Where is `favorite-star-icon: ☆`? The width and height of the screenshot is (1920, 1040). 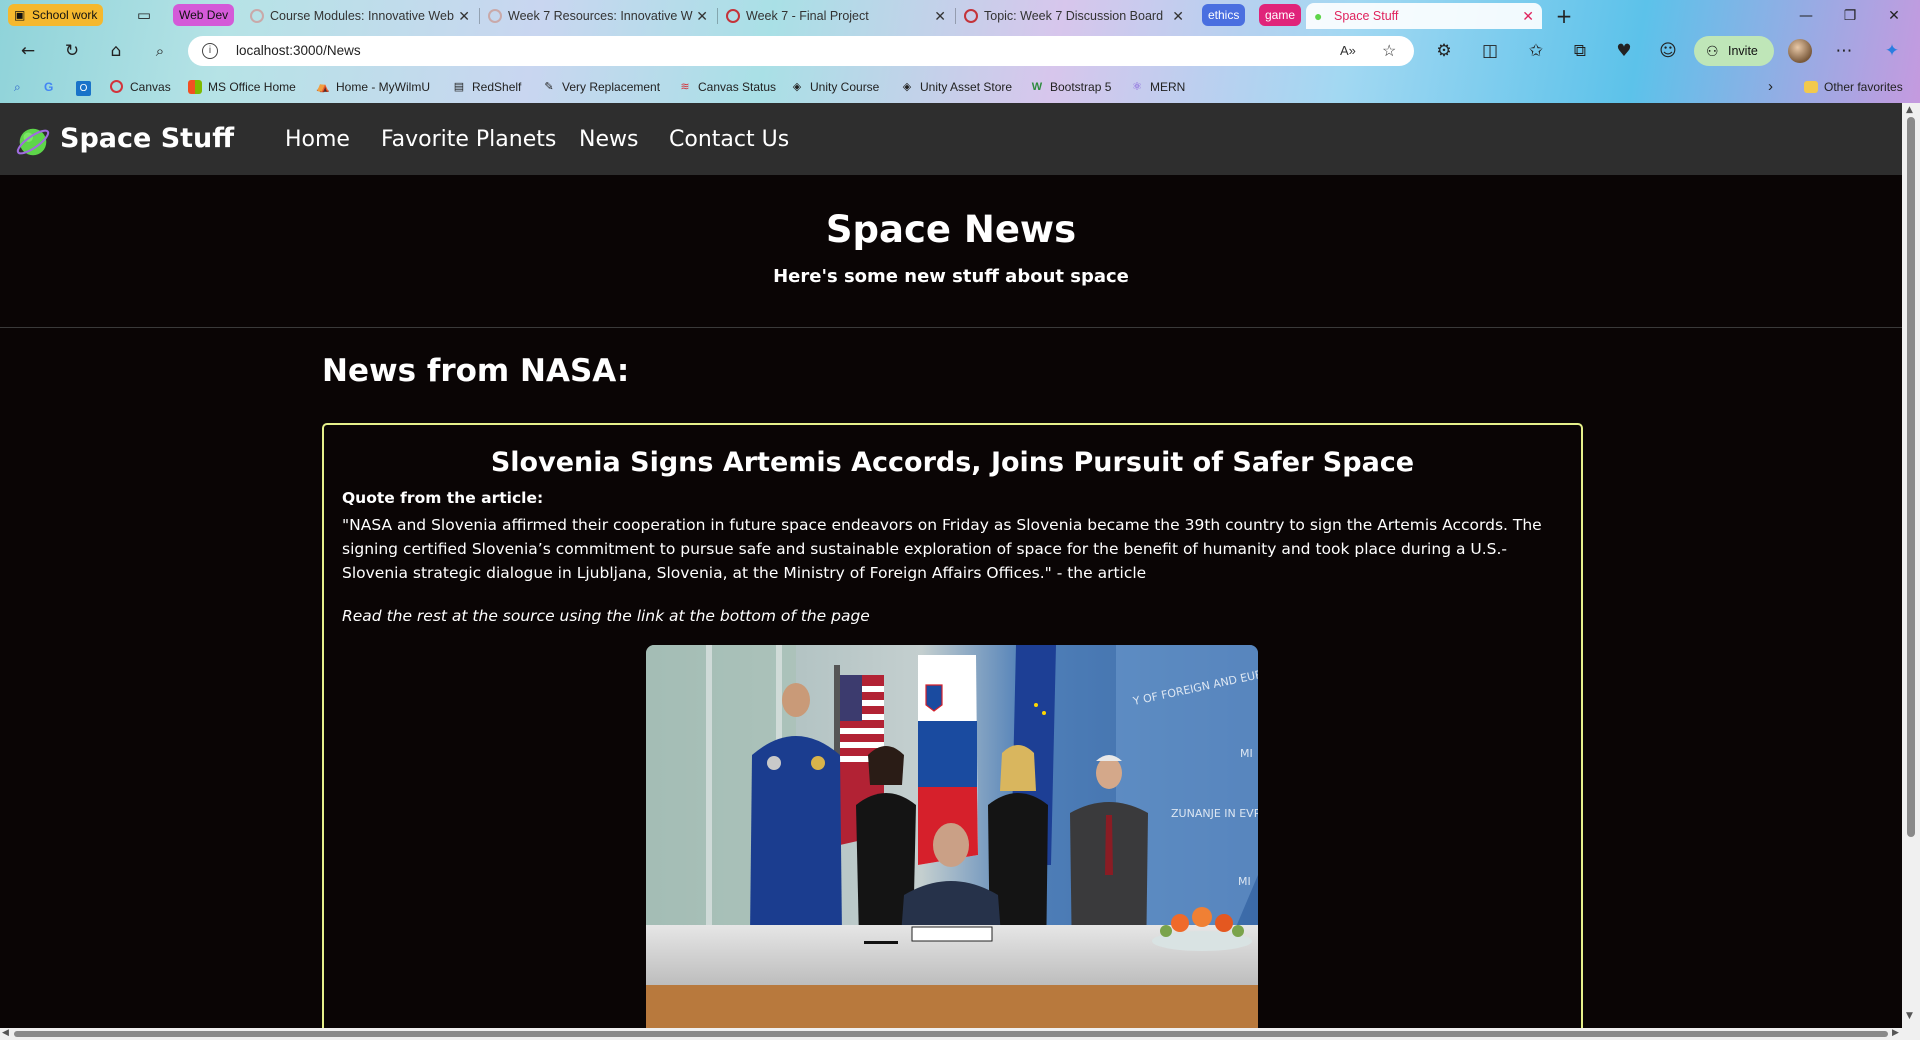 favorite-star-icon: ☆ is located at coordinates (1389, 51).